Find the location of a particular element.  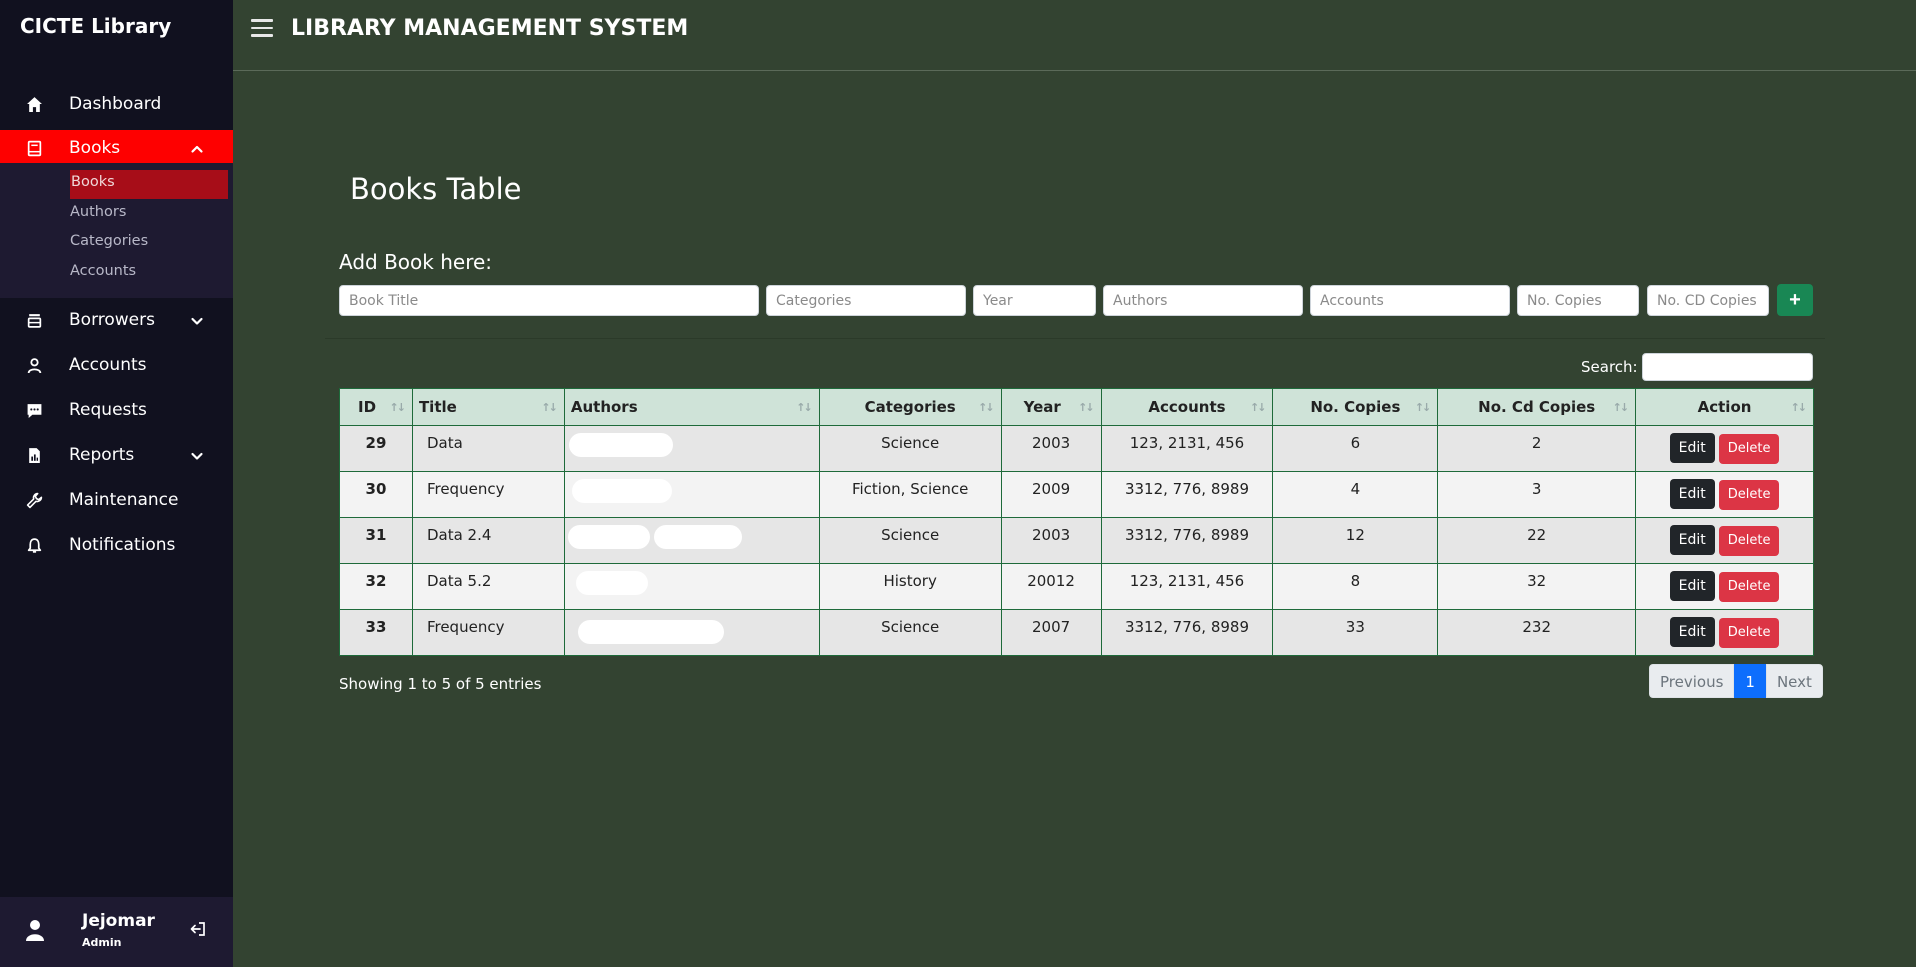

cell-action: Edit Delete is located at coordinates (1724, 632).